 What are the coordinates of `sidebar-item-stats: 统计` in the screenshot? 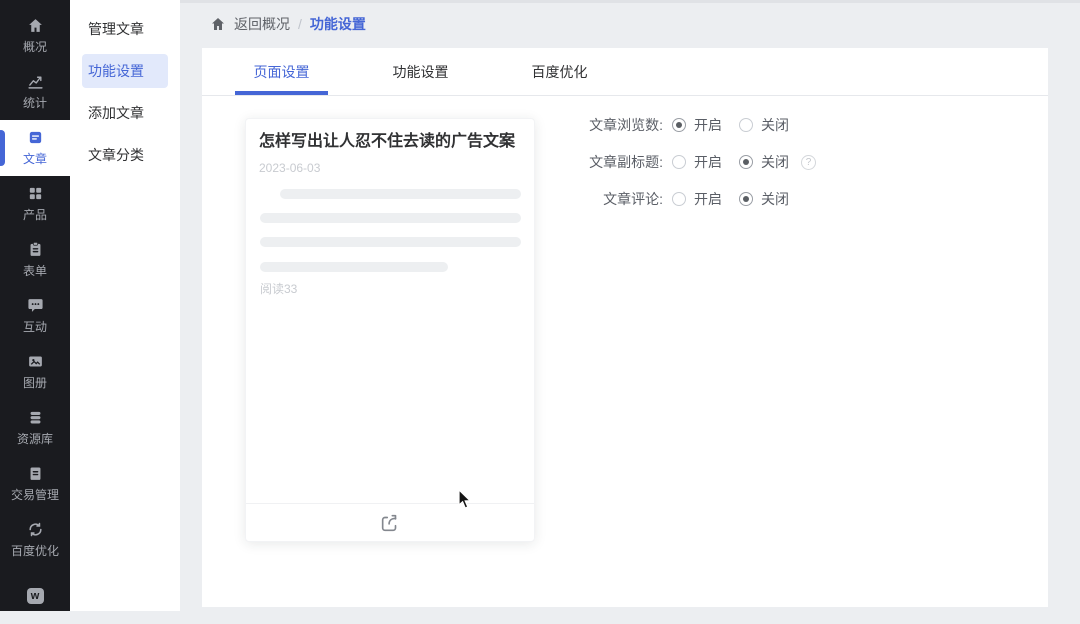 It's located at (35, 92).